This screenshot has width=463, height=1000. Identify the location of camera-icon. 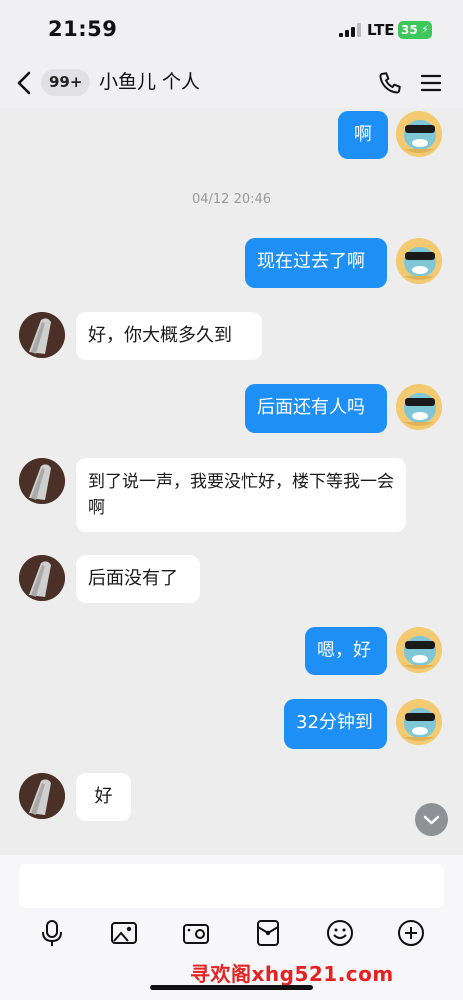
(196, 933).